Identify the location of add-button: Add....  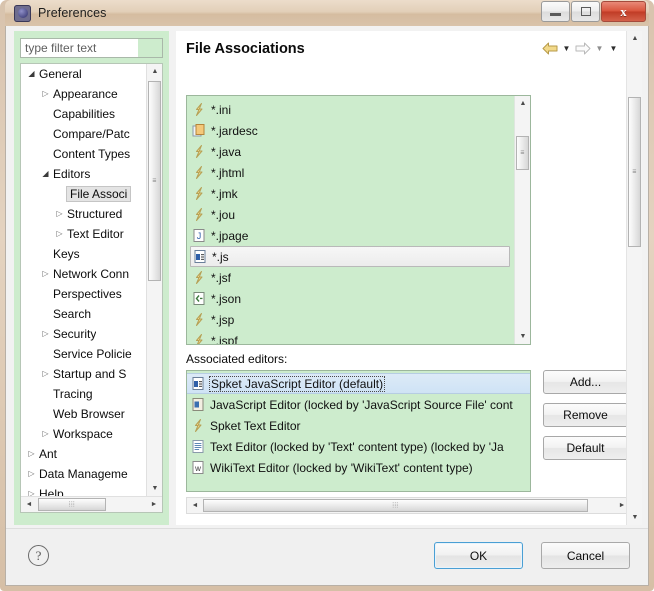
(584, 382).